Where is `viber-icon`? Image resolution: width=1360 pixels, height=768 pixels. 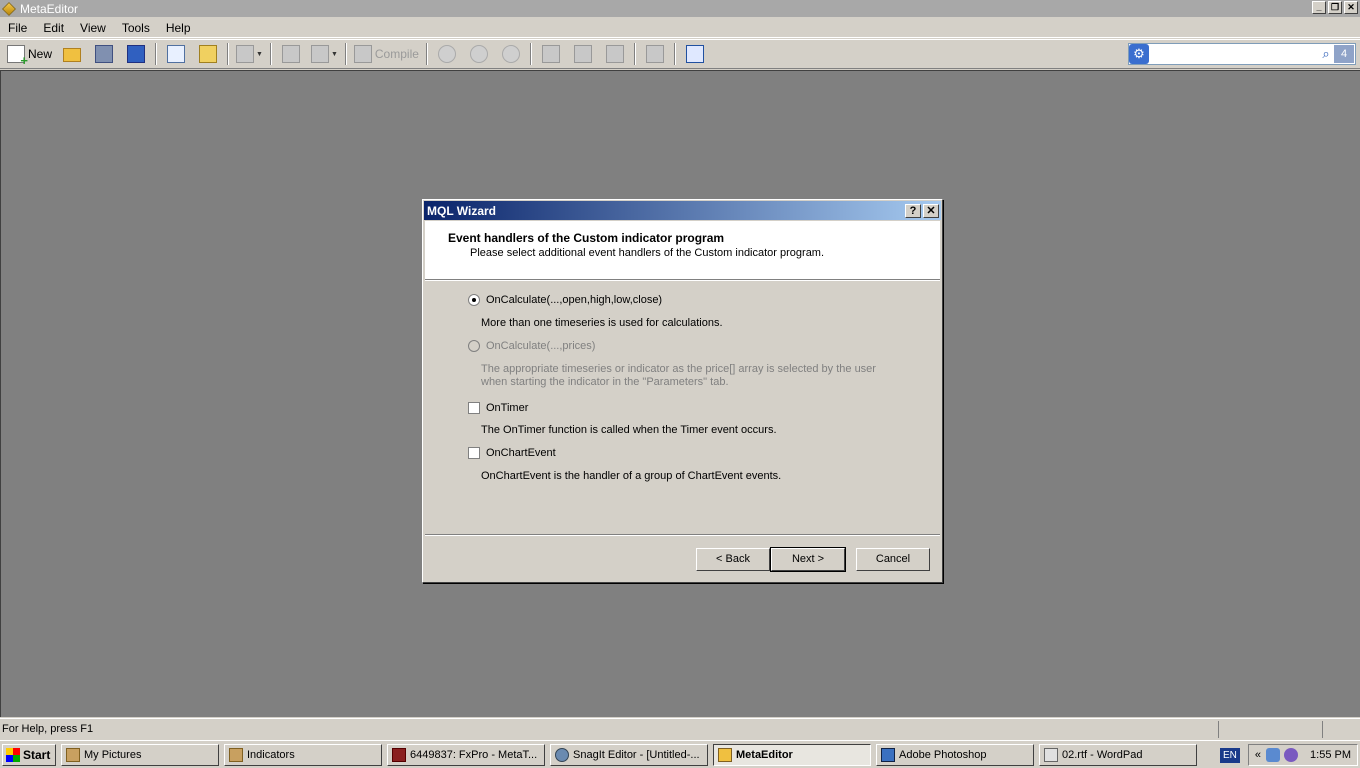
viber-icon is located at coordinates (1291, 755).